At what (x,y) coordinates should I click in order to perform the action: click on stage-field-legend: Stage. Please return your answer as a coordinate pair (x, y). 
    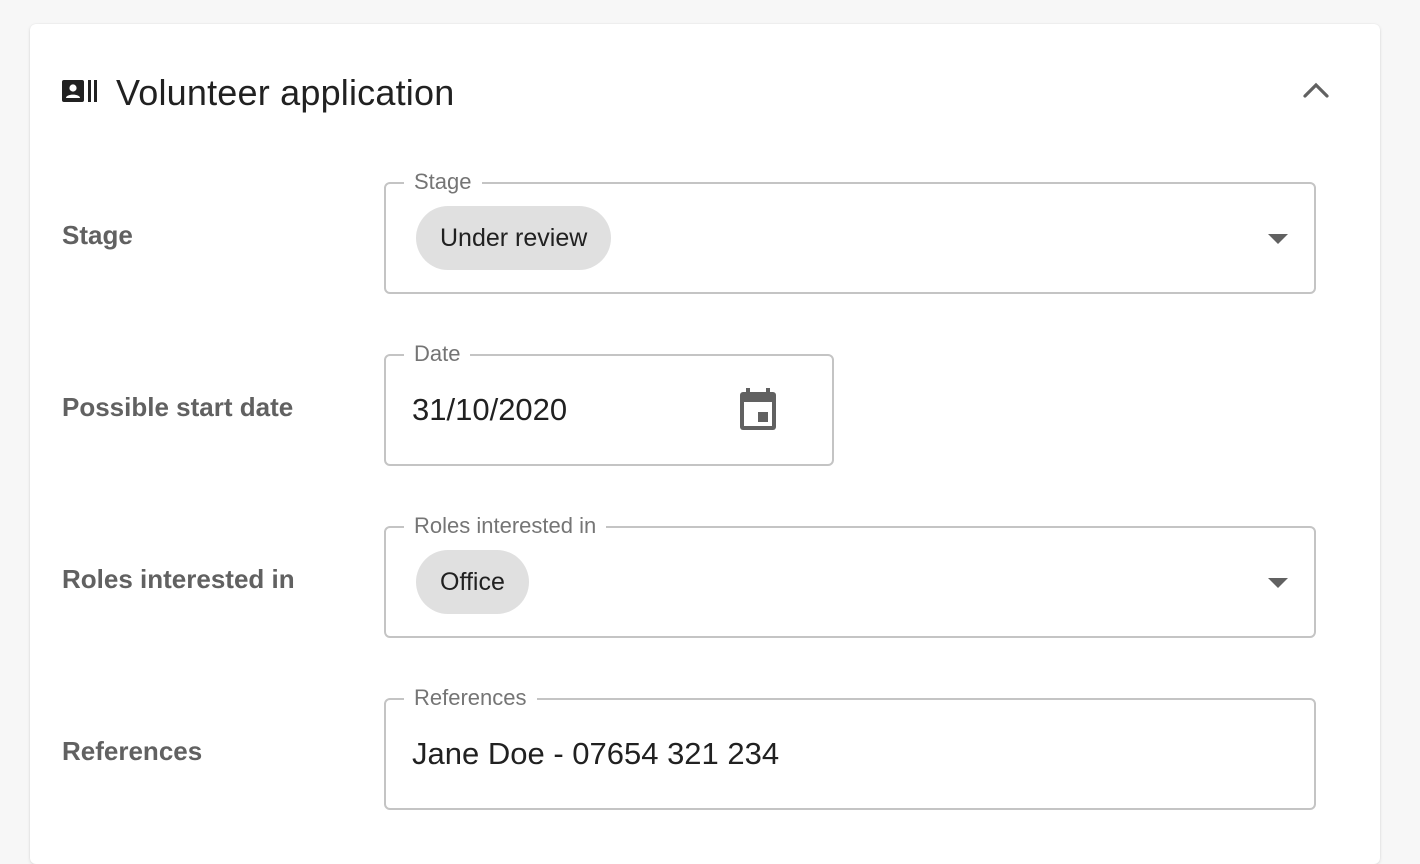
    Looking at the image, I should click on (443, 182).